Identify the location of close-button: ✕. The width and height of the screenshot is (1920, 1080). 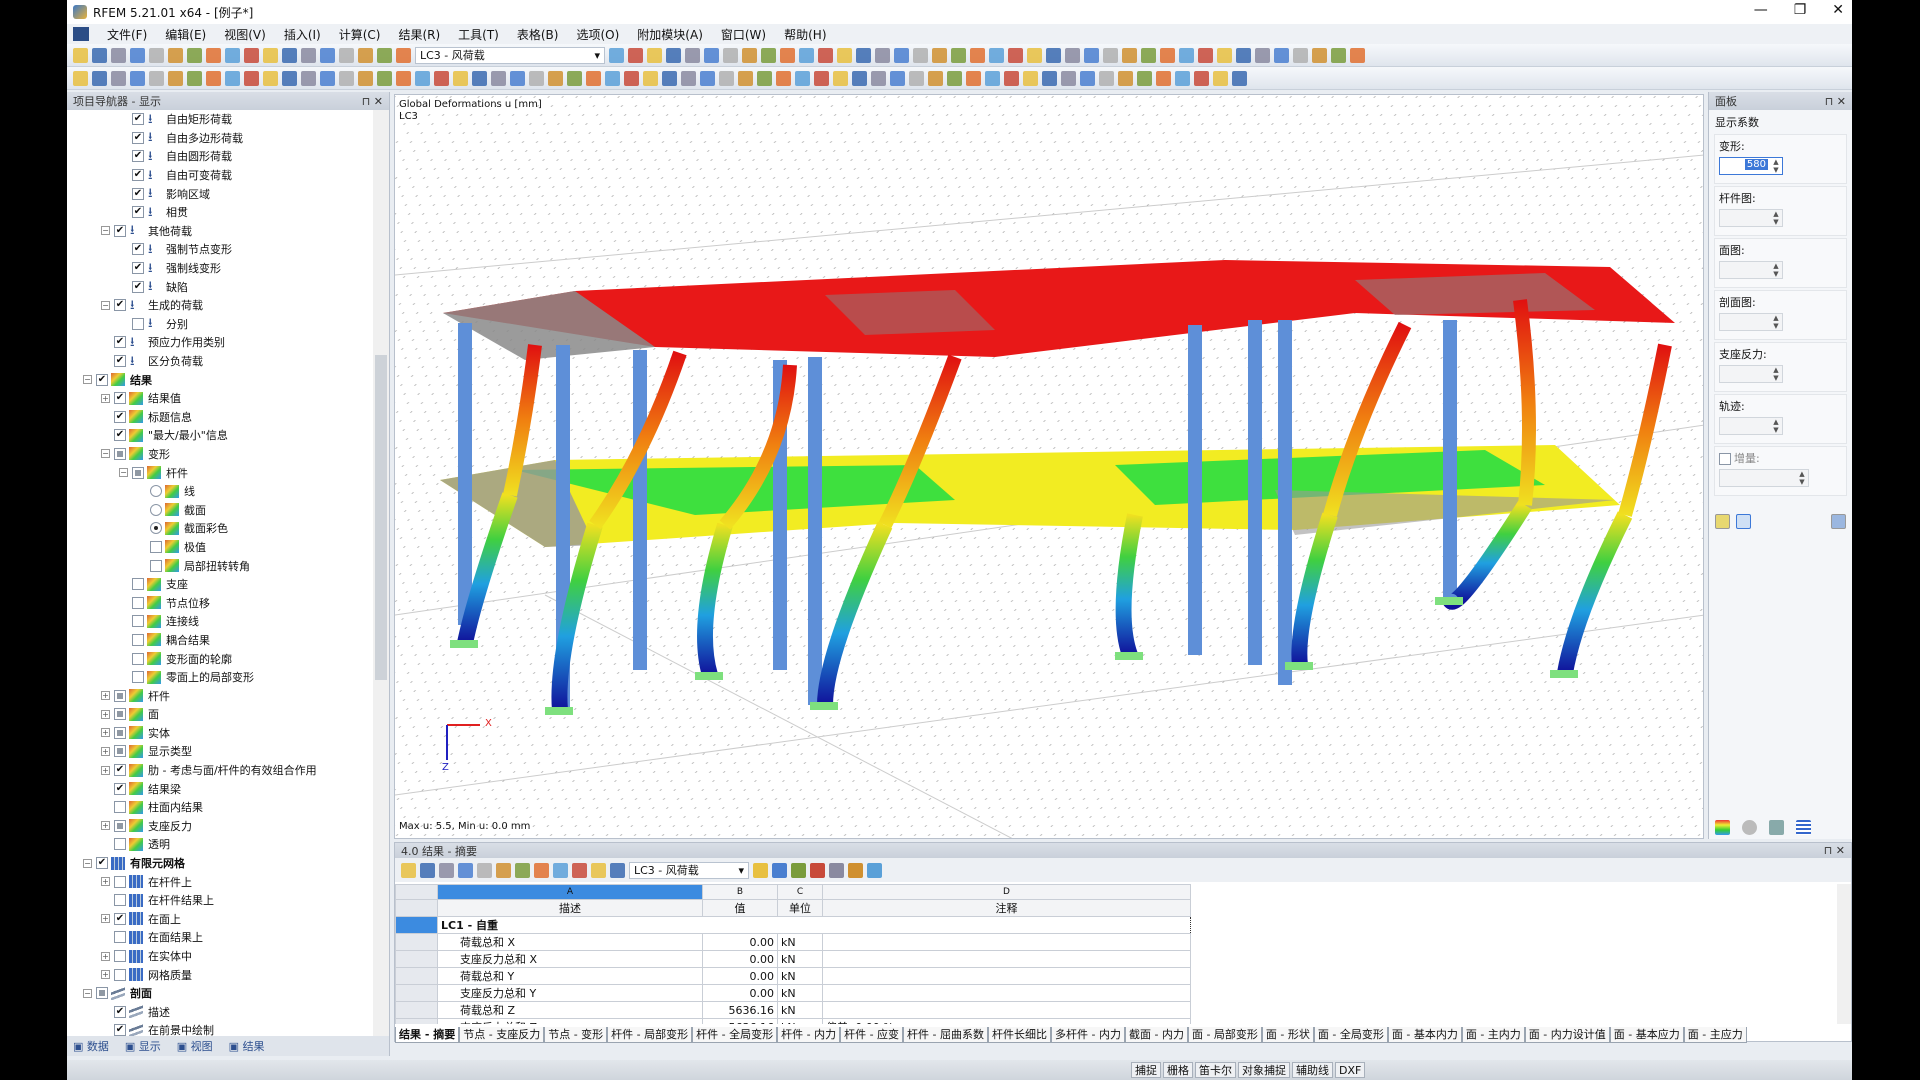
(1838, 10).